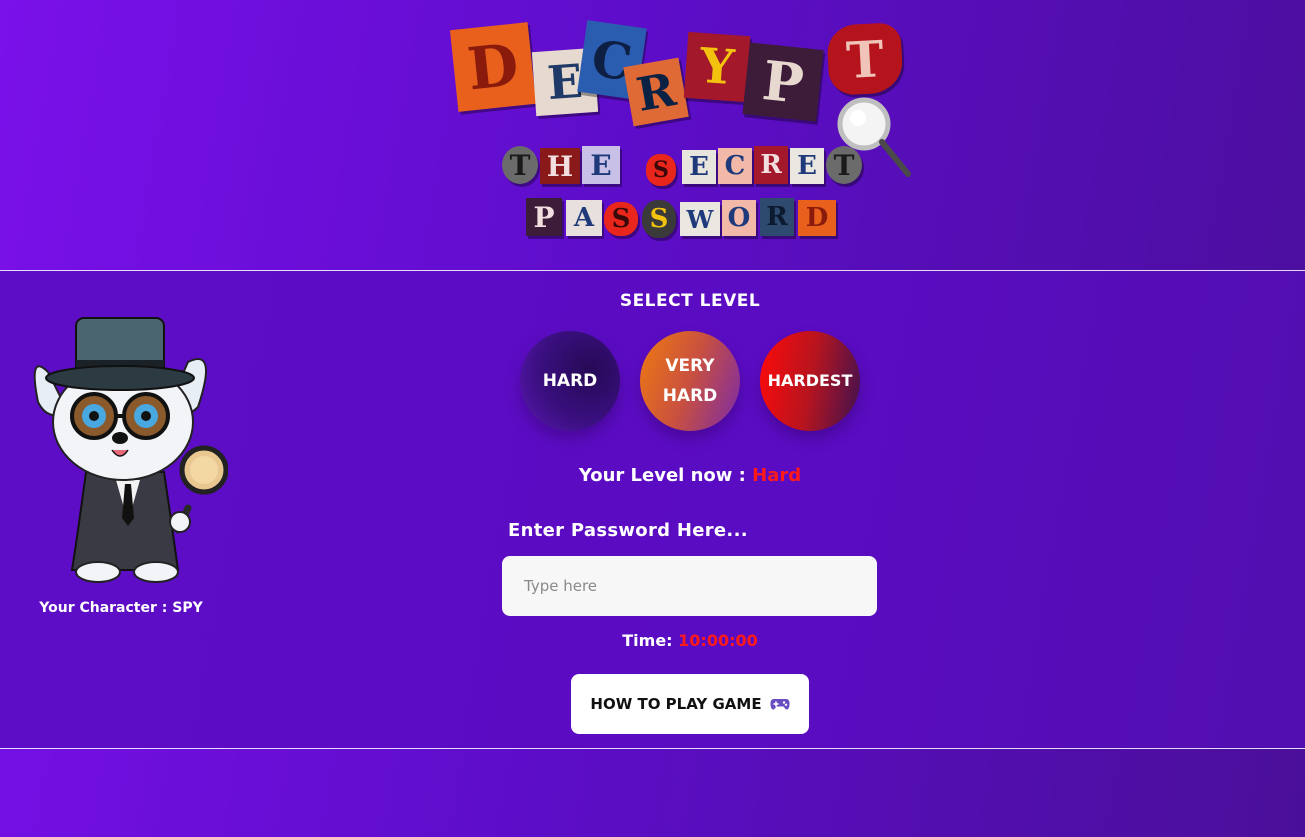  I want to click on logo-pw-w: W, so click(700, 219).